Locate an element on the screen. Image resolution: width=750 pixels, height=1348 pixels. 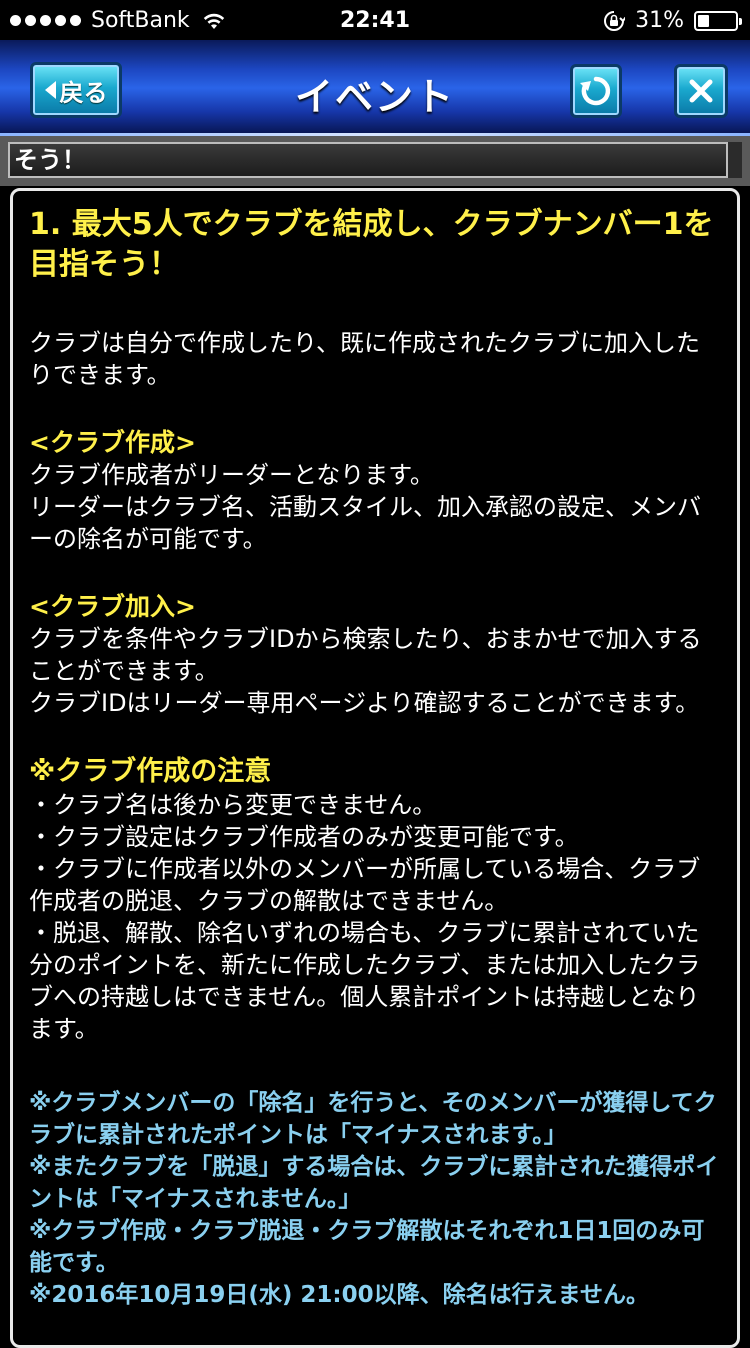
battery-level is located at coordinates (703, 20).